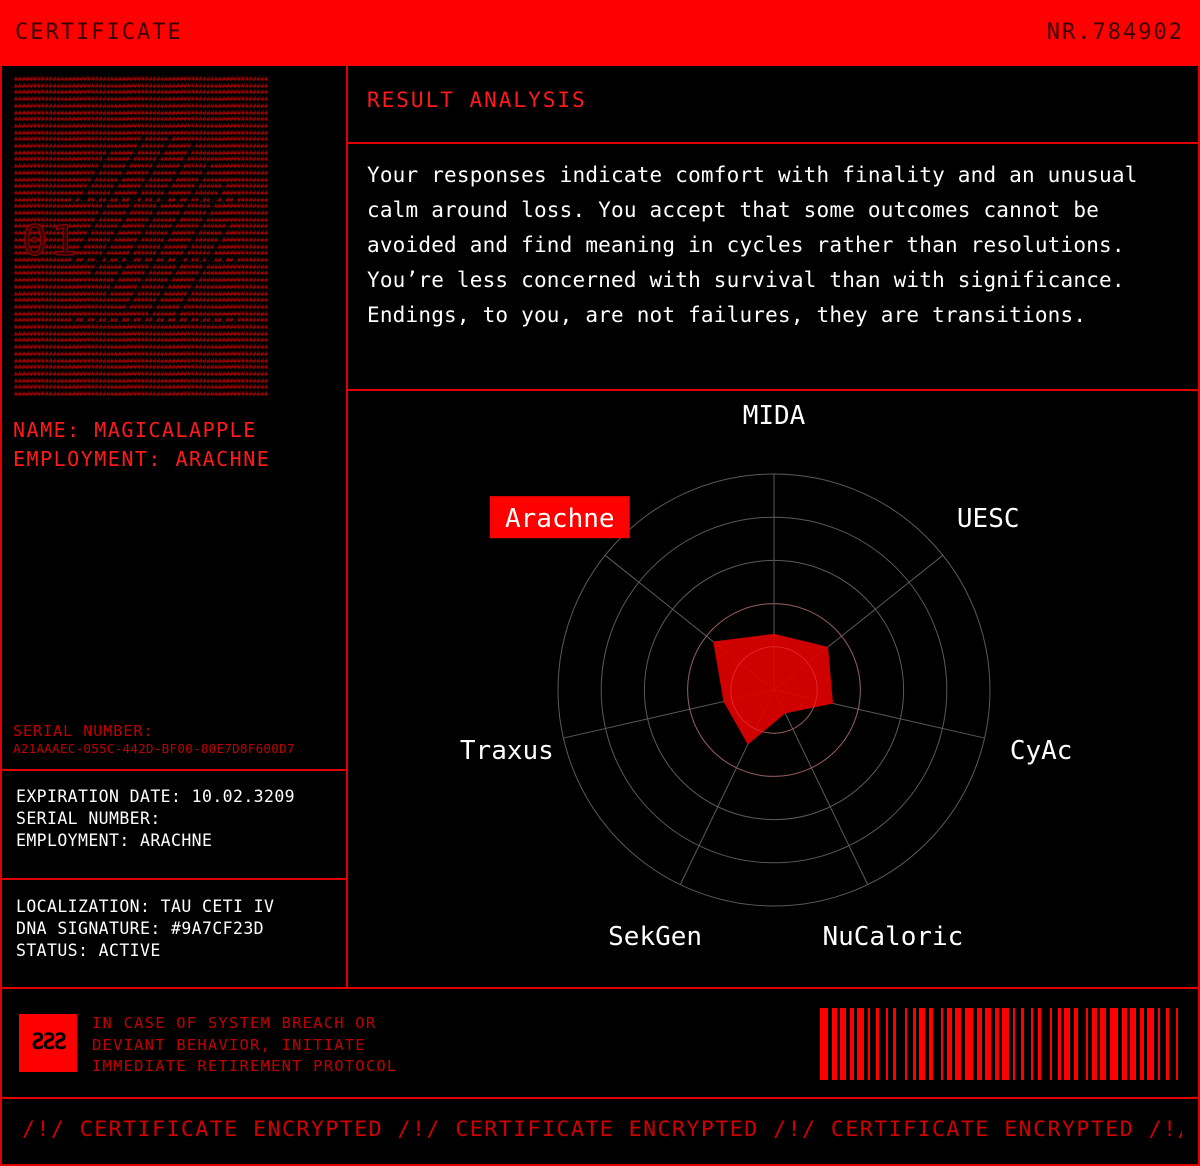 The height and width of the screenshot is (1166, 1200). Describe the element at coordinates (655, 937) in the screenshot. I see `radar-axis-label-sekgen: SekGen` at that location.